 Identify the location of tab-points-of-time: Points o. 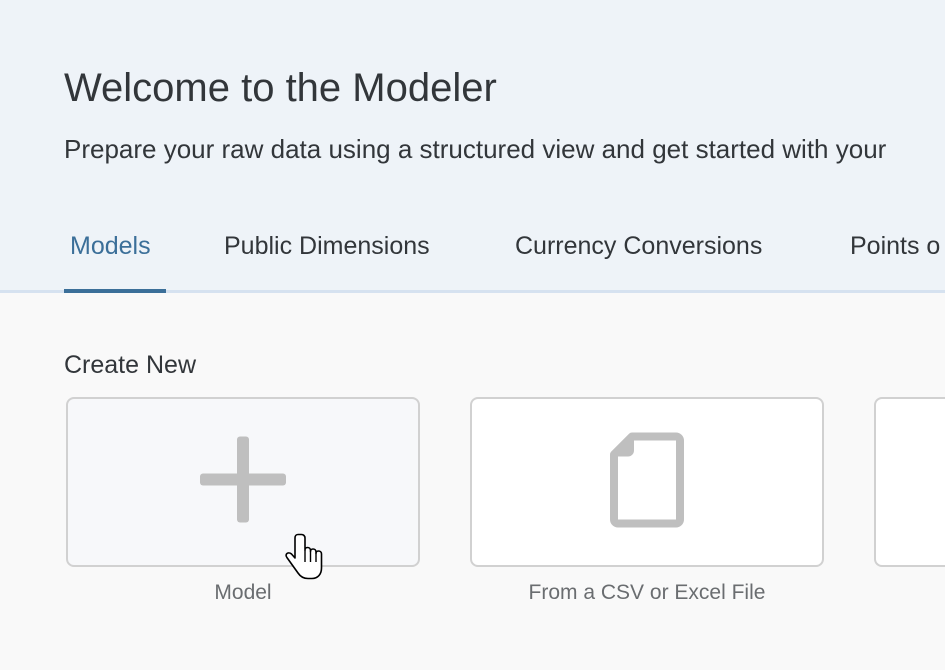
(895, 255).